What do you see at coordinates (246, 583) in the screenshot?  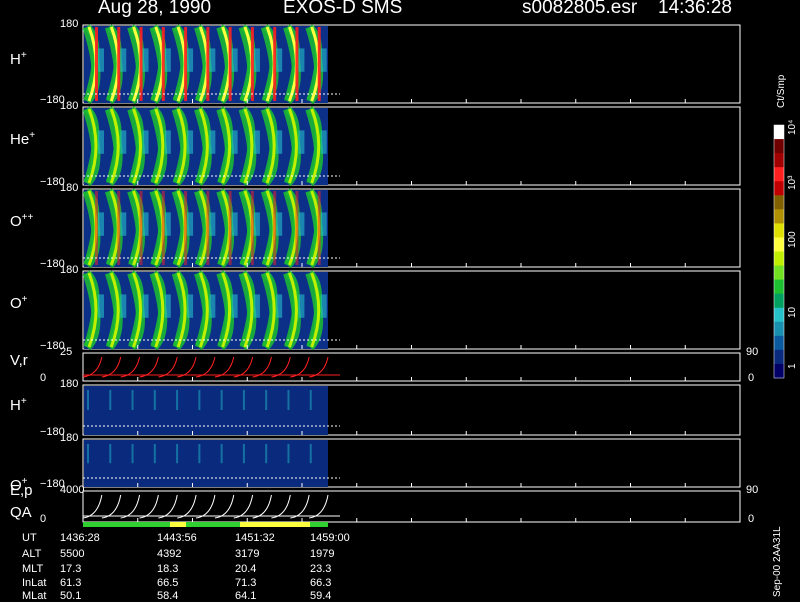 I see `ephemeris-value: 71.3` at bounding box center [246, 583].